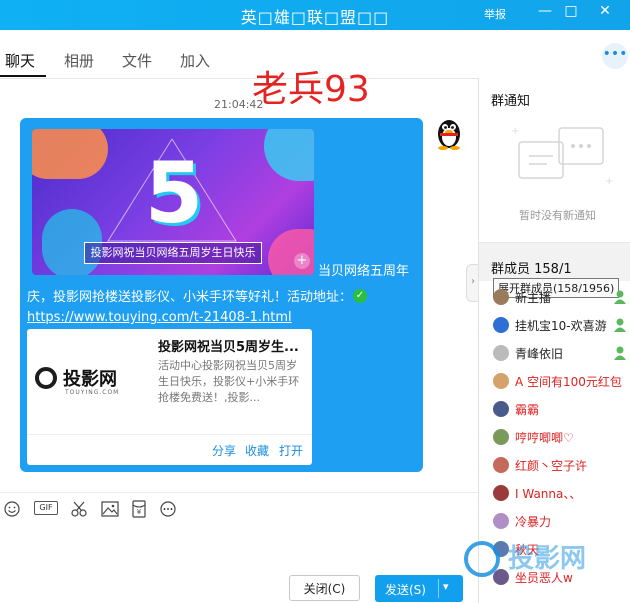 The height and width of the screenshot is (603, 630). I want to click on message-link: https://www.touying.com/t-21408-1.html, so click(159, 317).